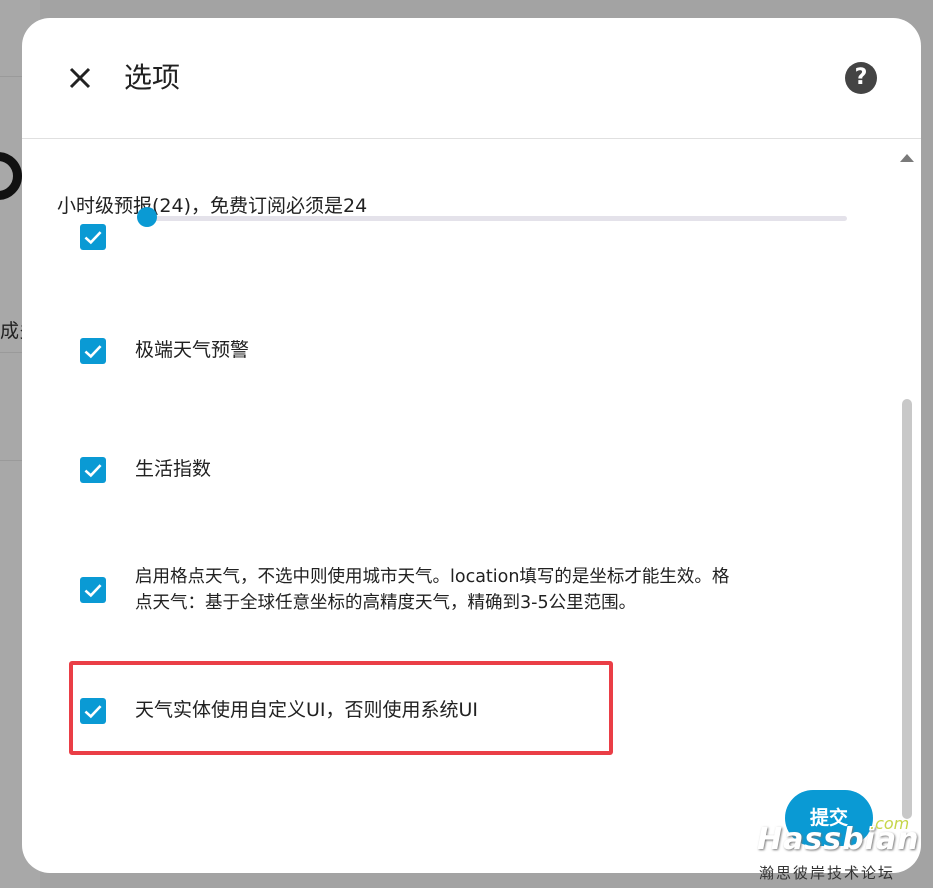 Image resolution: width=933 pixels, height=888 pixels. Describe the element at coordinates (307, 710) in the screenshot. I see `custom-ui-label: 天气实体使用自定义UI，否则使用系统UI` at that location.